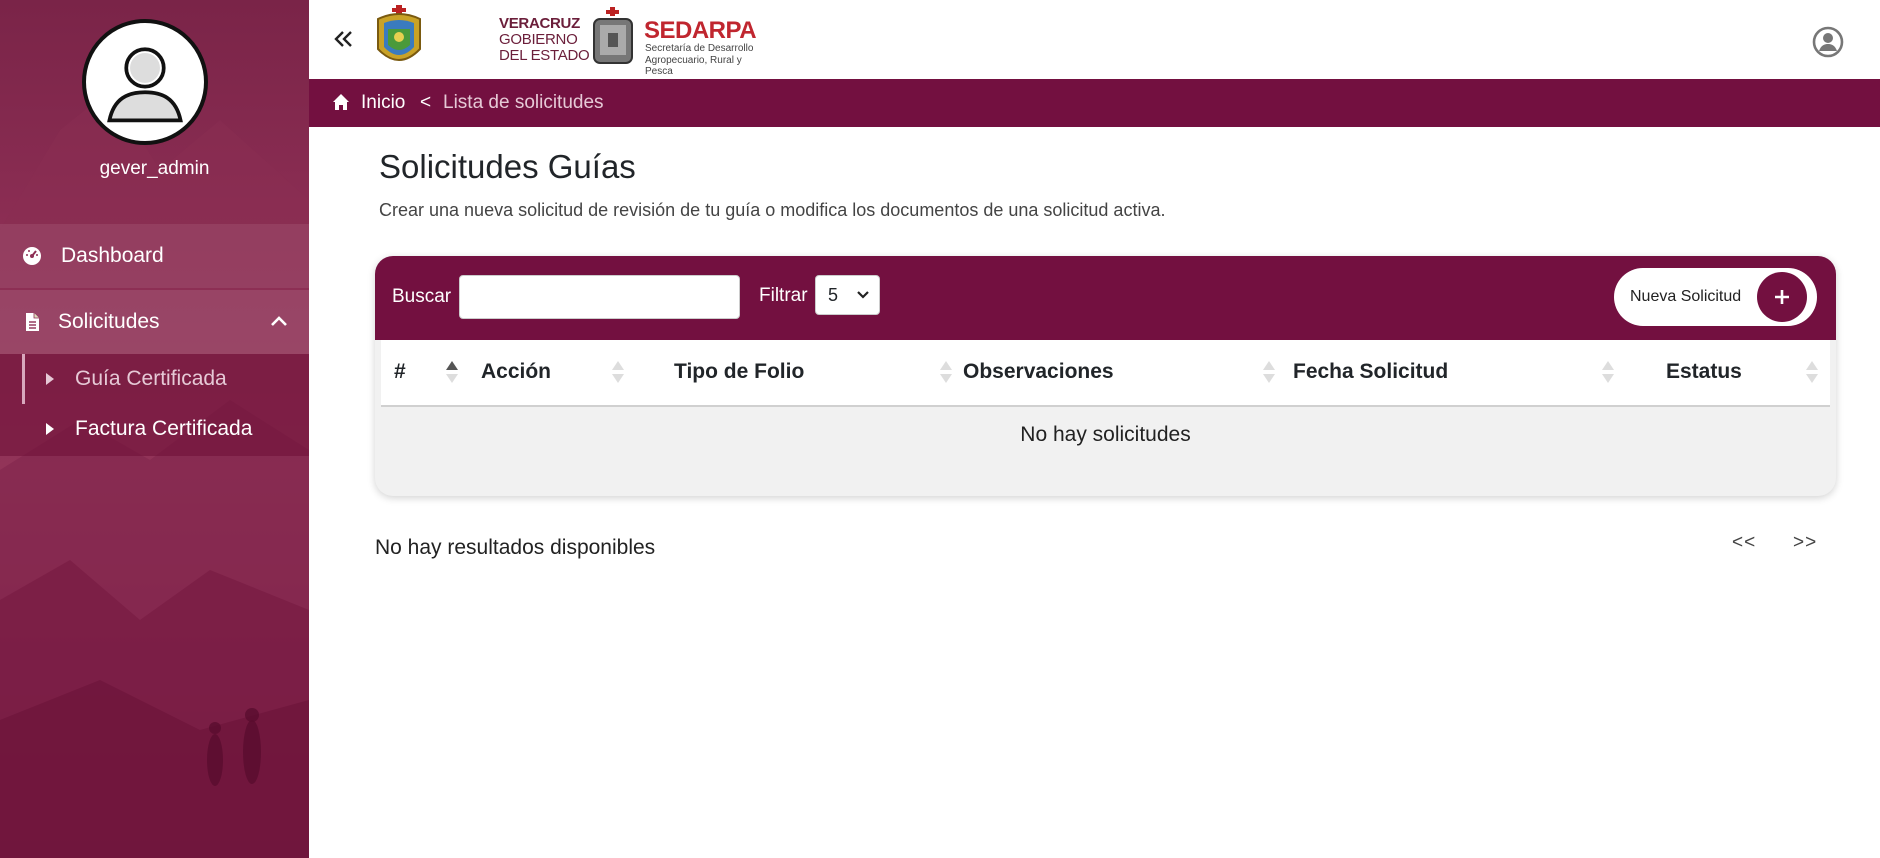 The height and width of the screenshot is (858, 1880). Describe the element at coordinates (847, 295) in the screenshot. I see `filter-select: 5` at that location.